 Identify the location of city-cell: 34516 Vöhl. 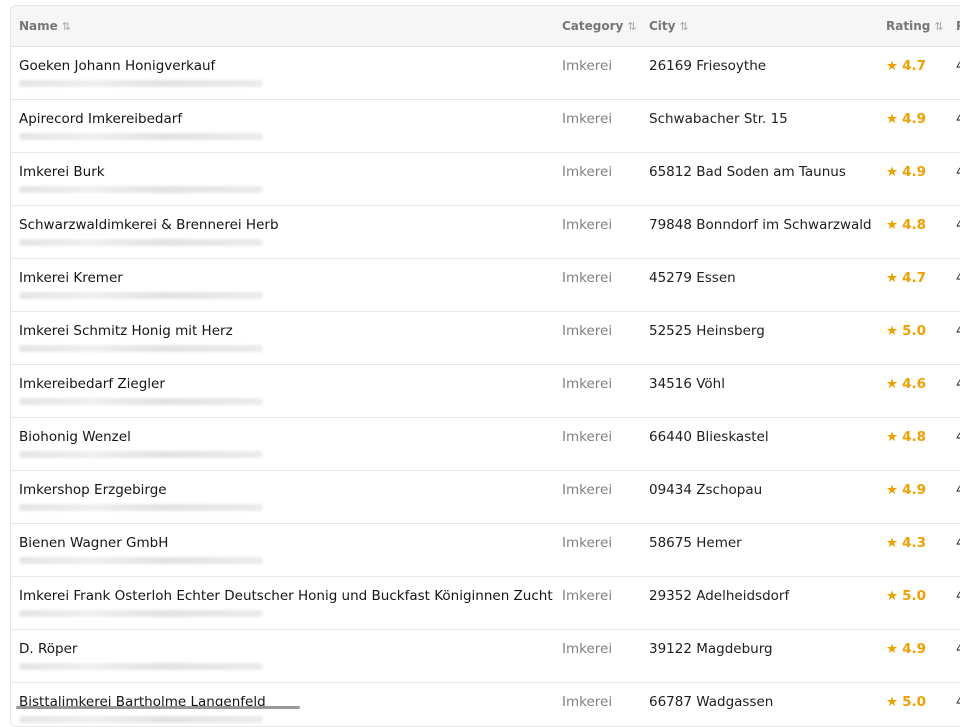
(687, 384).